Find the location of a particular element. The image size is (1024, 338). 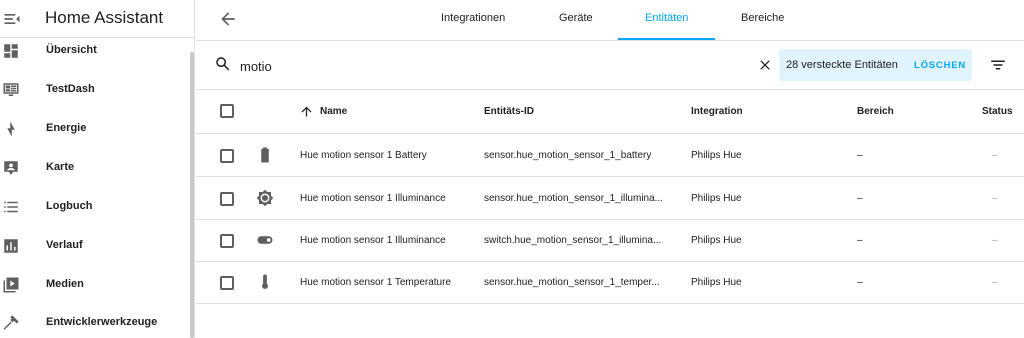

sidebar-item-testdash: TestDash is located at coordinates (94, 91).